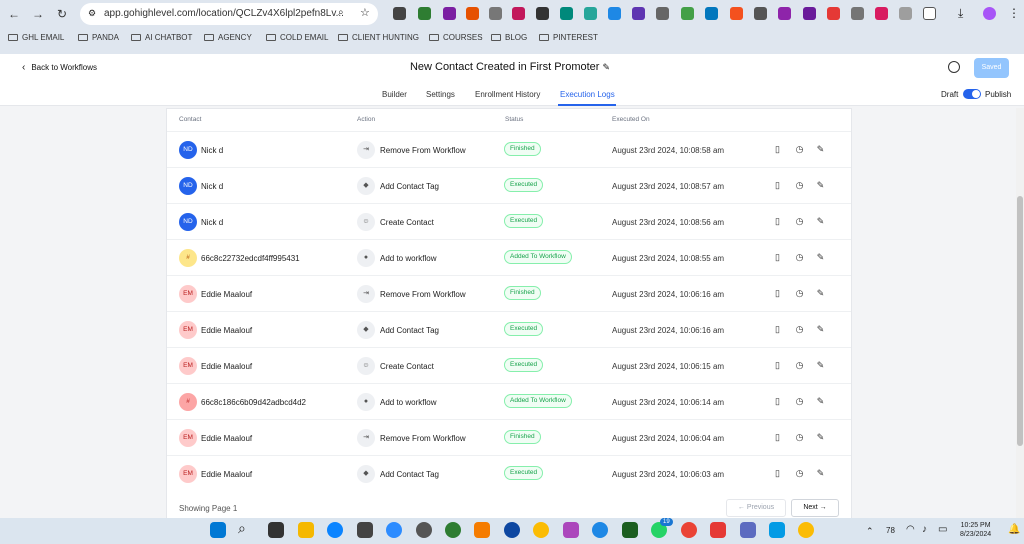 Image resolution: width=1024 pixels, height=544 pixels. Describe the element at coordinates (991, 68) in the screenshot. I see `saved-button: Saved` at that location.